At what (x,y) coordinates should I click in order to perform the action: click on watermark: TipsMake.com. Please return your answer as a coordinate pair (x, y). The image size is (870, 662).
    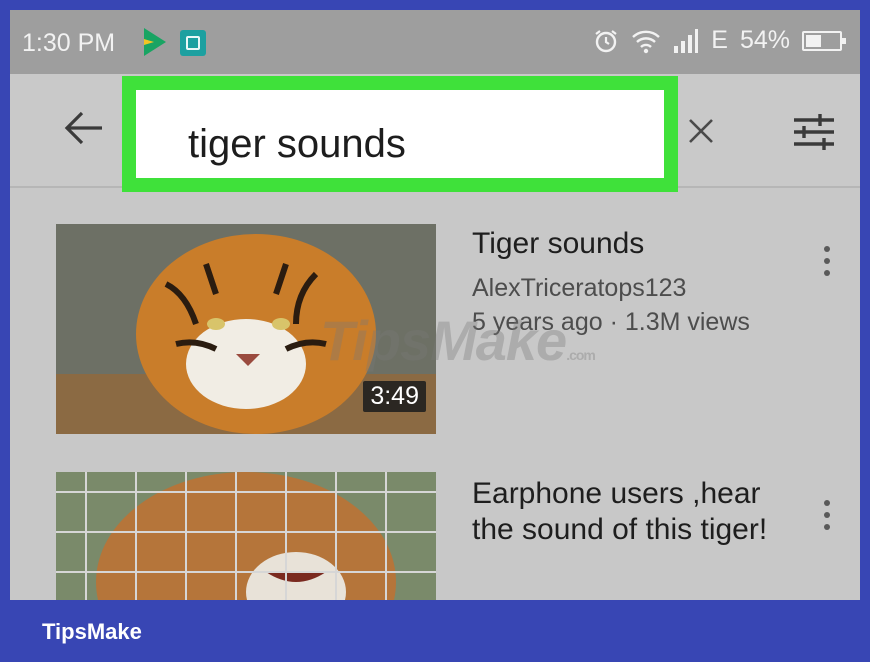
    Looking at the image, I should click on (458, 340).